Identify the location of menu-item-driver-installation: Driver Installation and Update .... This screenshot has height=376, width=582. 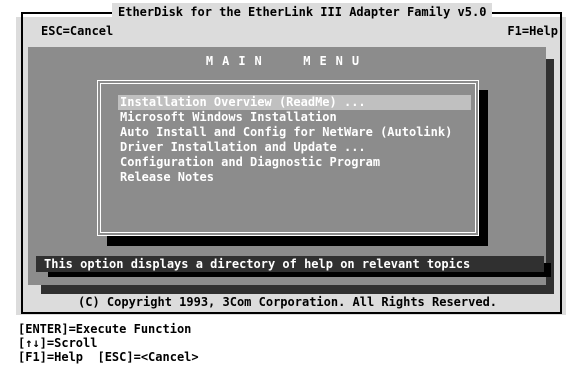
(294, 147).